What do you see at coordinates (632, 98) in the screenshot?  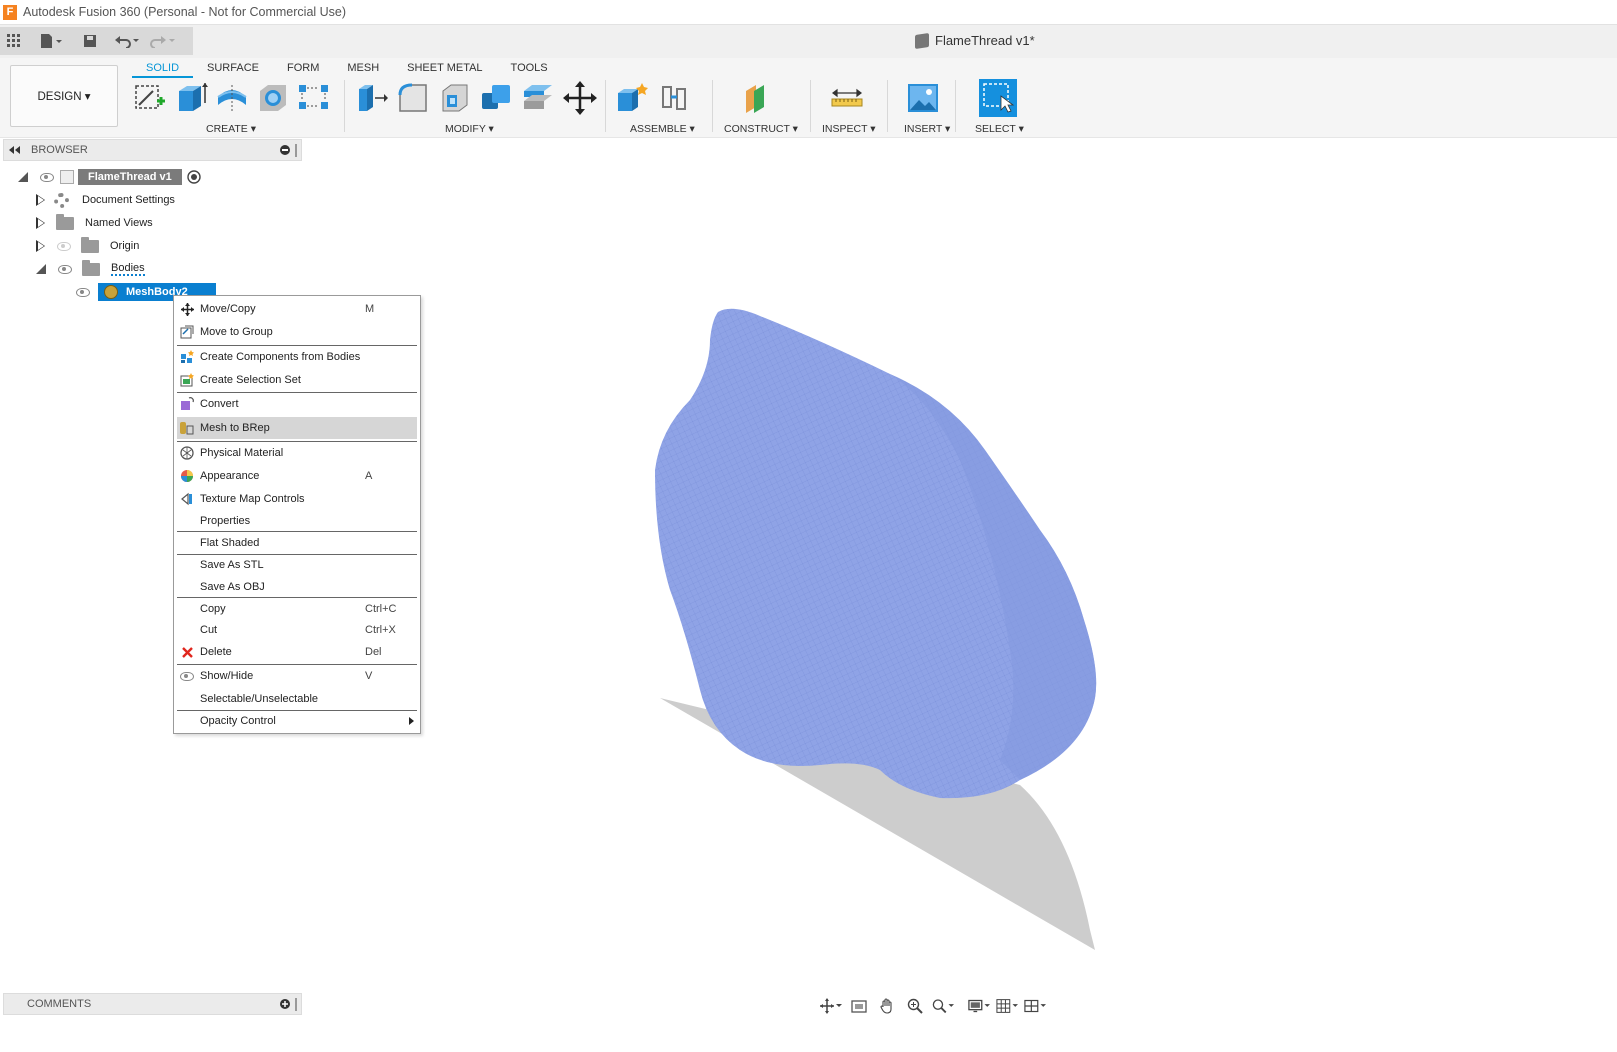 I see `new-component-icon` at bounding box center [632, 98].